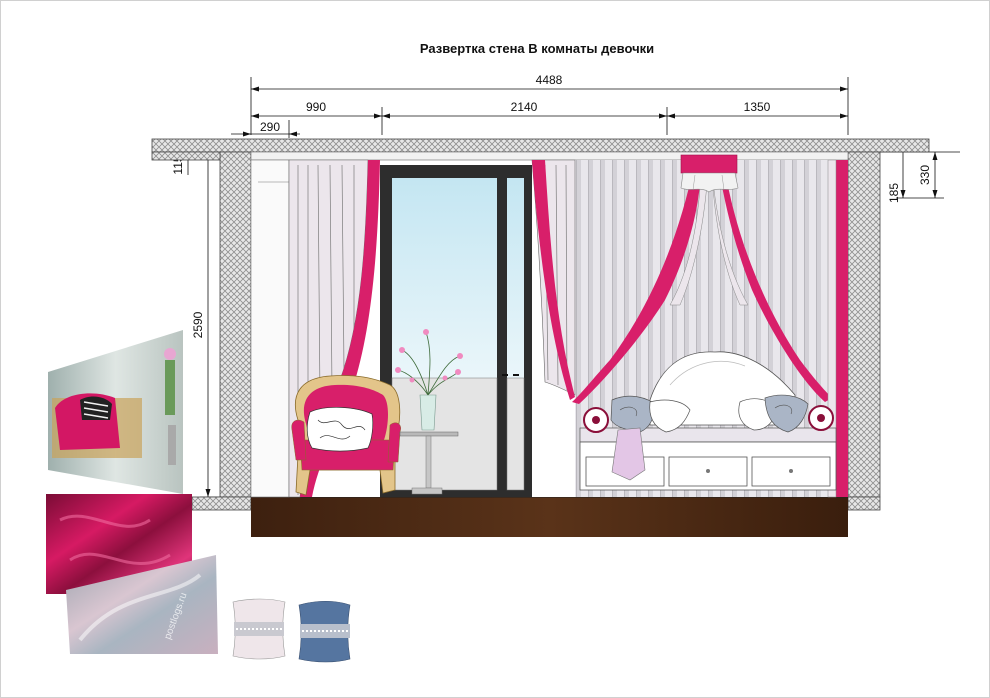 This screenshot has height=698, width=990. What do you see at coordinates (549, 80) in the screenshot?
I see `dim-total-width: 4488` at bounding box center [549, 80].